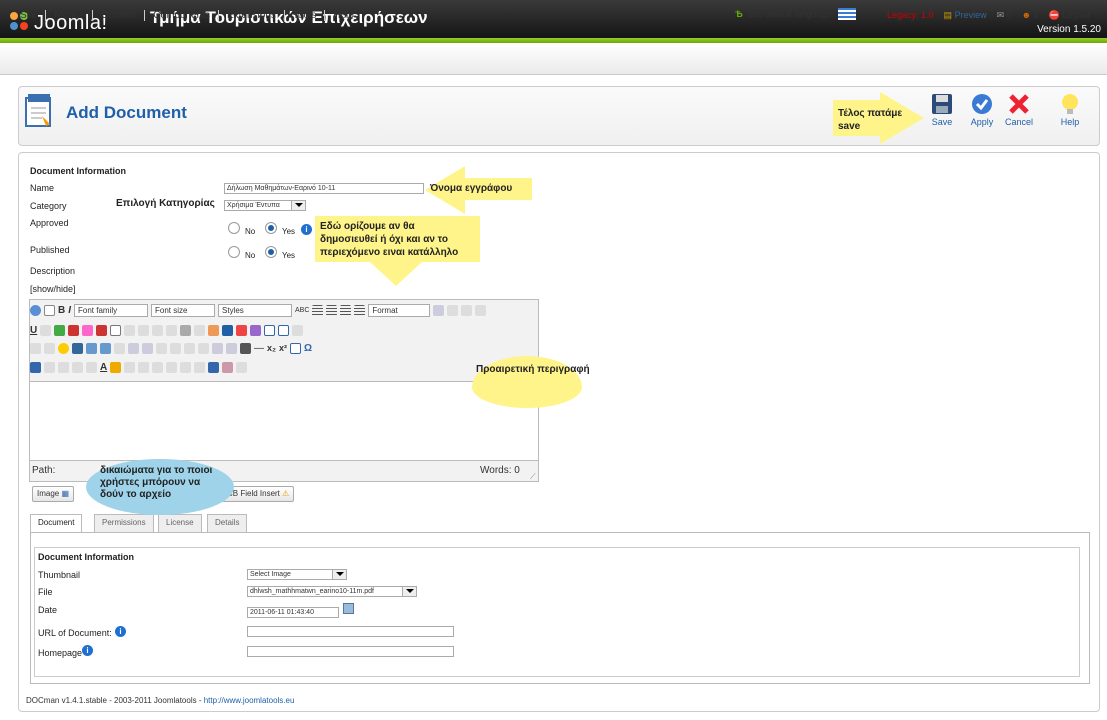 The image size is (1107, 720). I want to click on resize-handle-icon: ⟋, so click(533, 477).